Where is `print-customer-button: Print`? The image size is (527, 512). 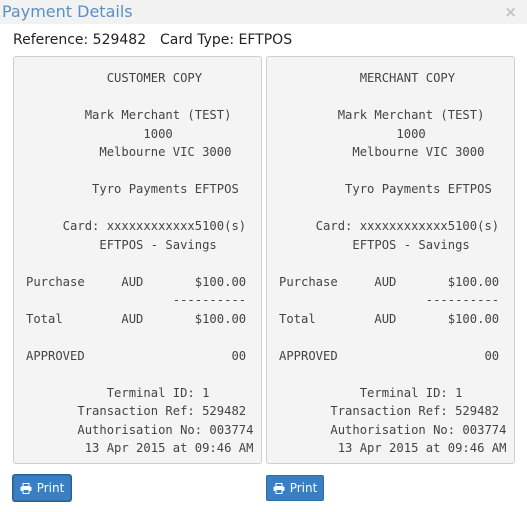
print-customer-button: Print is located at coordinates (42, 488).